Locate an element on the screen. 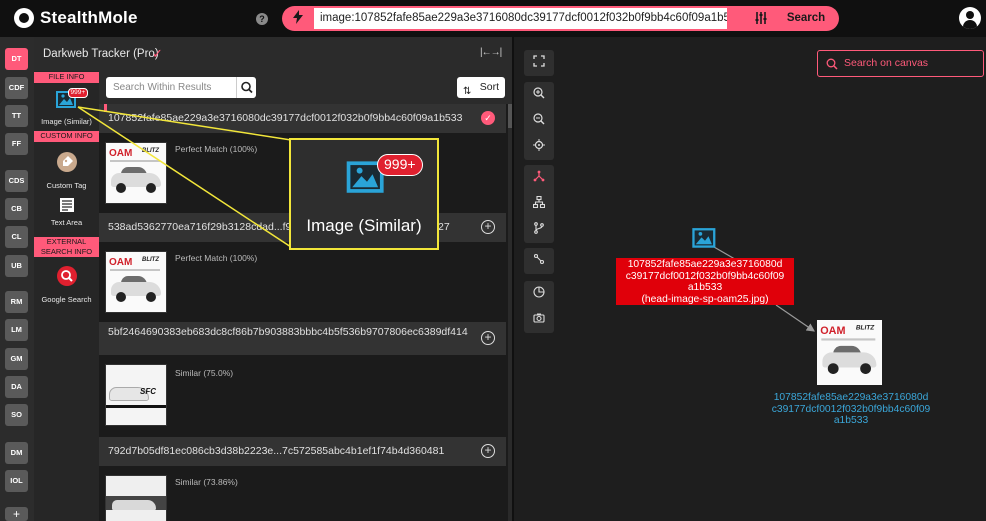 This screenshot has width=986, height=521. thumb-title: OAM is located at coordinates (833, 331).